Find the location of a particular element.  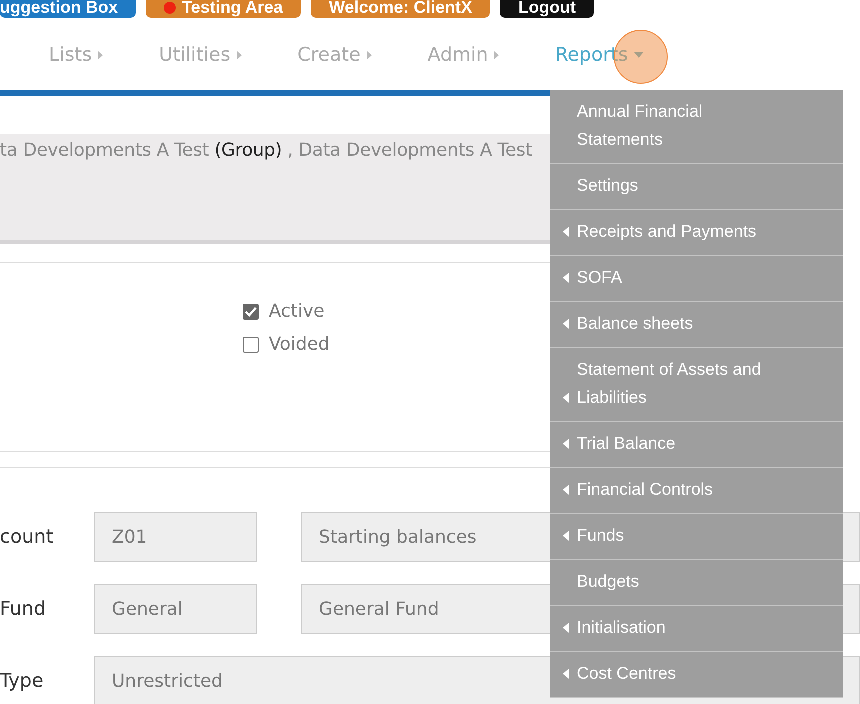

field-label: Type is located at coordinates (22, 681).